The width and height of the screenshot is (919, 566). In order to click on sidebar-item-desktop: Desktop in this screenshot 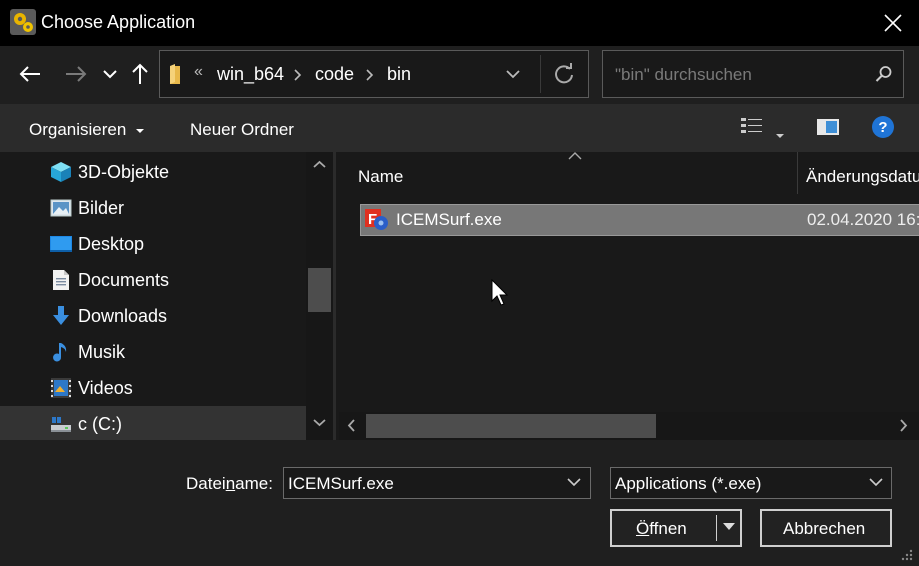, I will do `click(153, 244)`.